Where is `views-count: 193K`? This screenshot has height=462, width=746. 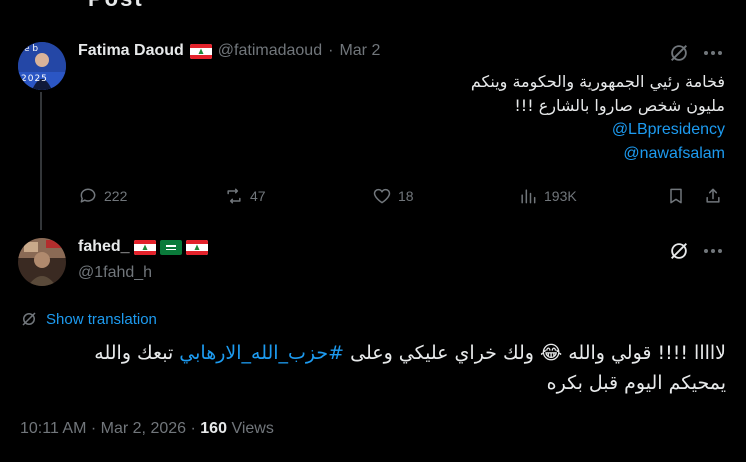 views-count: 193K is located at coordinates (560, 196).